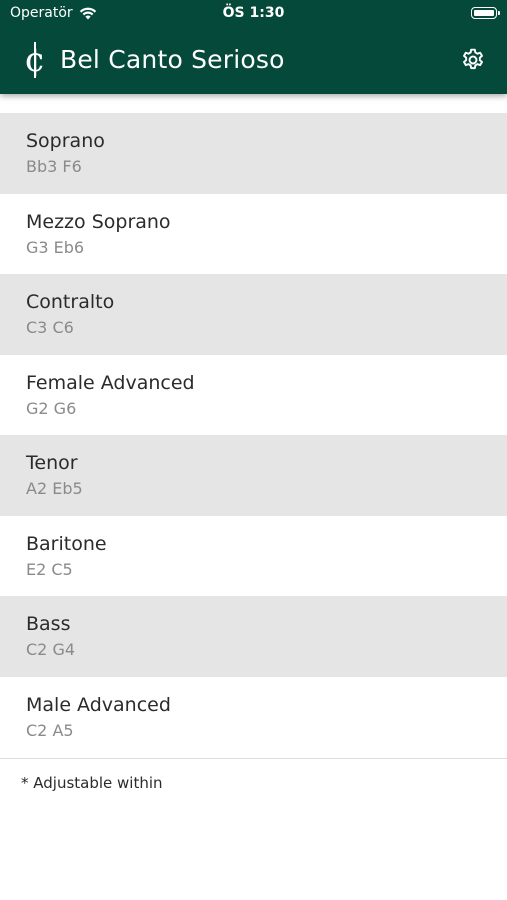 This screenshot has width=507, height=900. What do you see at coordinates (48, 624) in the screenshot?
I see `voice-name: Bass` at bounding box center [48, 624].